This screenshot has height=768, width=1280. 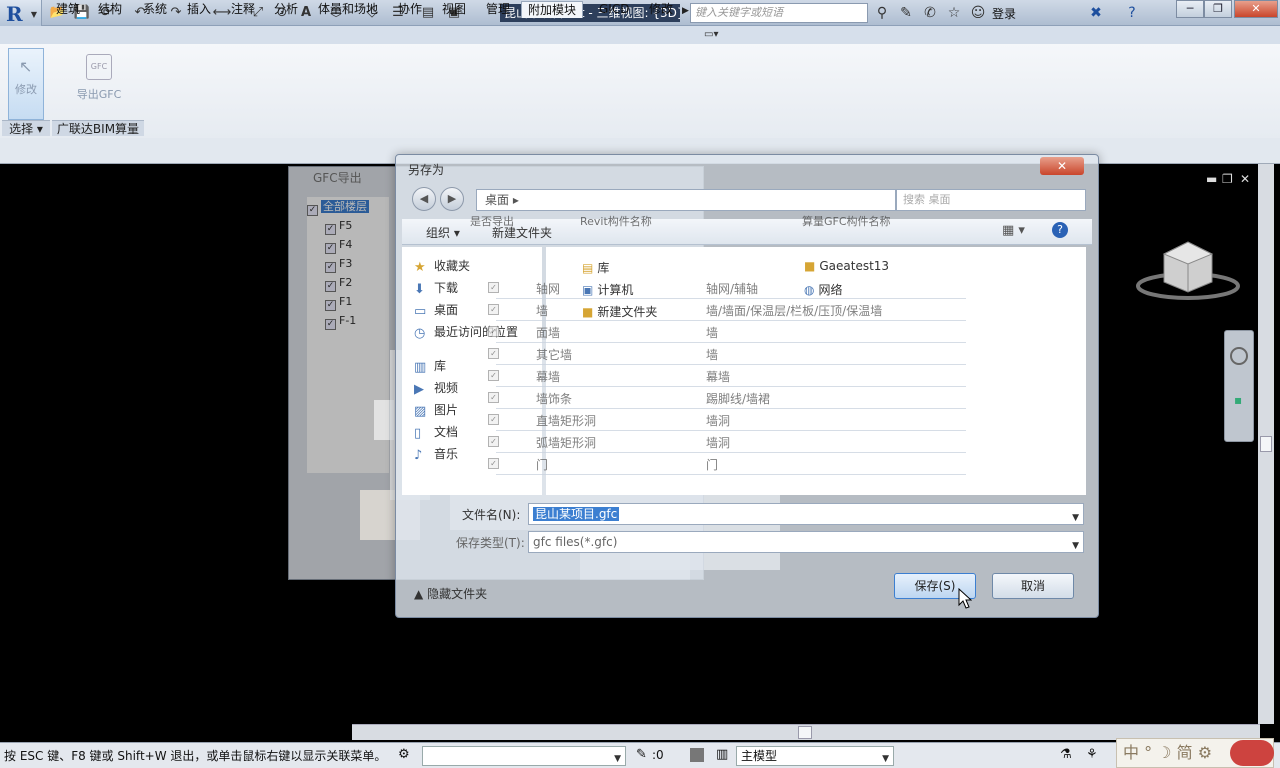 What do you see at coordinates (1211, 179) in the screenshot?
I see `view-minimize-icon: ▬` at bounding box center [1211, 179].